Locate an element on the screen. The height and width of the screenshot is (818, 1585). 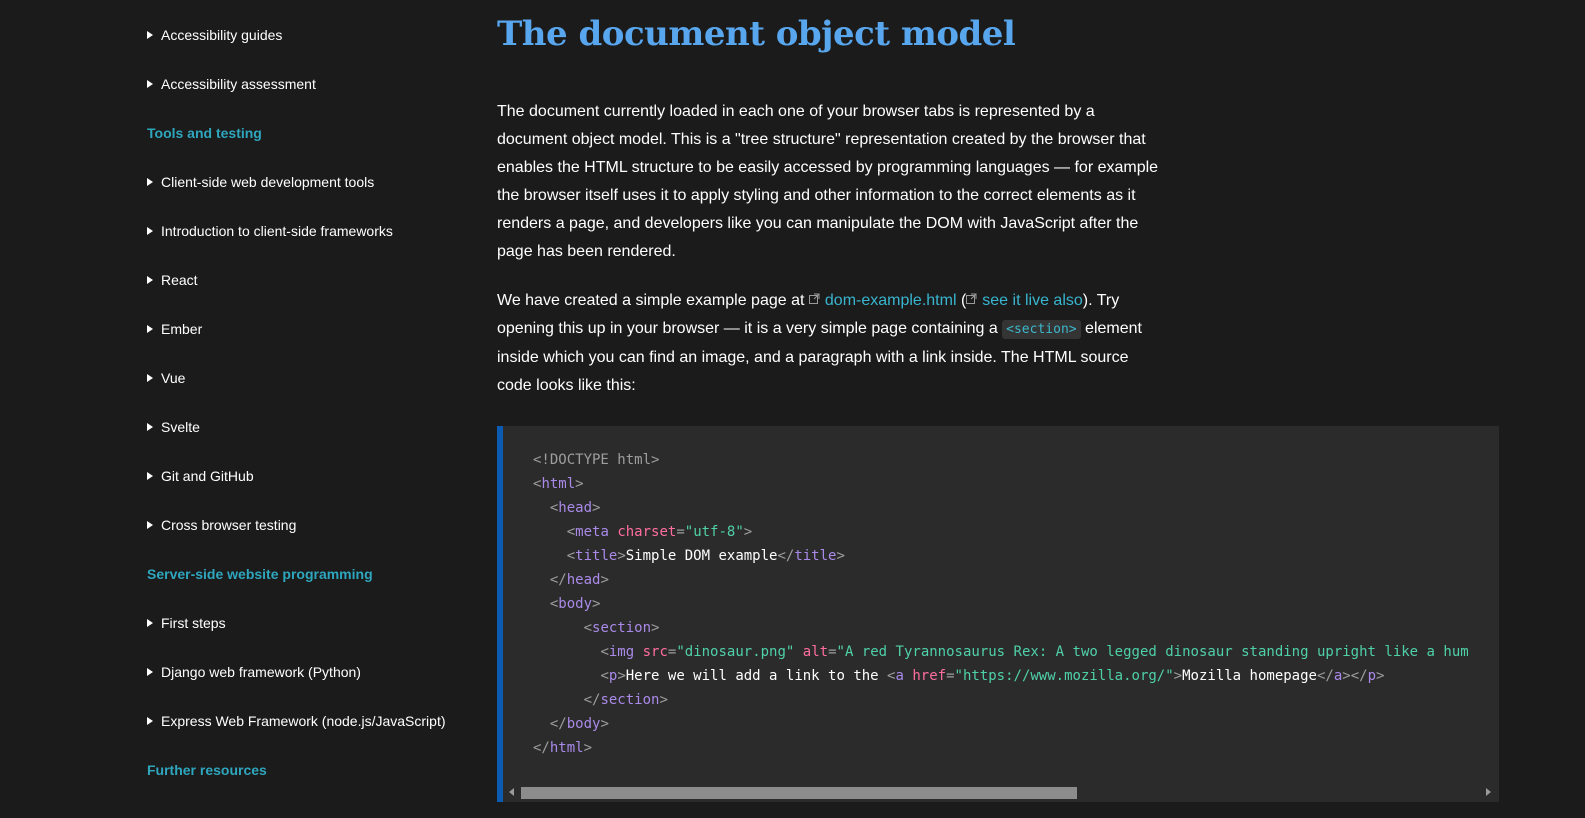
sidebar-item-git-and-github: Git and GitHub is located at coordinates (200, 476).